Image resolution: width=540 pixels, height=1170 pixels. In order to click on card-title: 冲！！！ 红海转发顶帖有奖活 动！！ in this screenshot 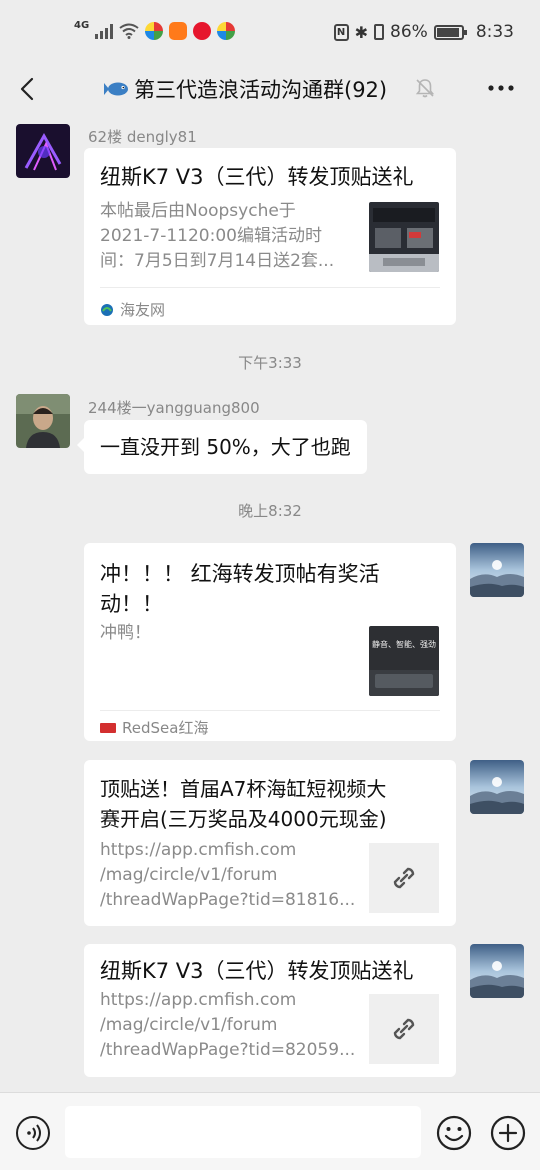, I will do `click(265, 589)`.